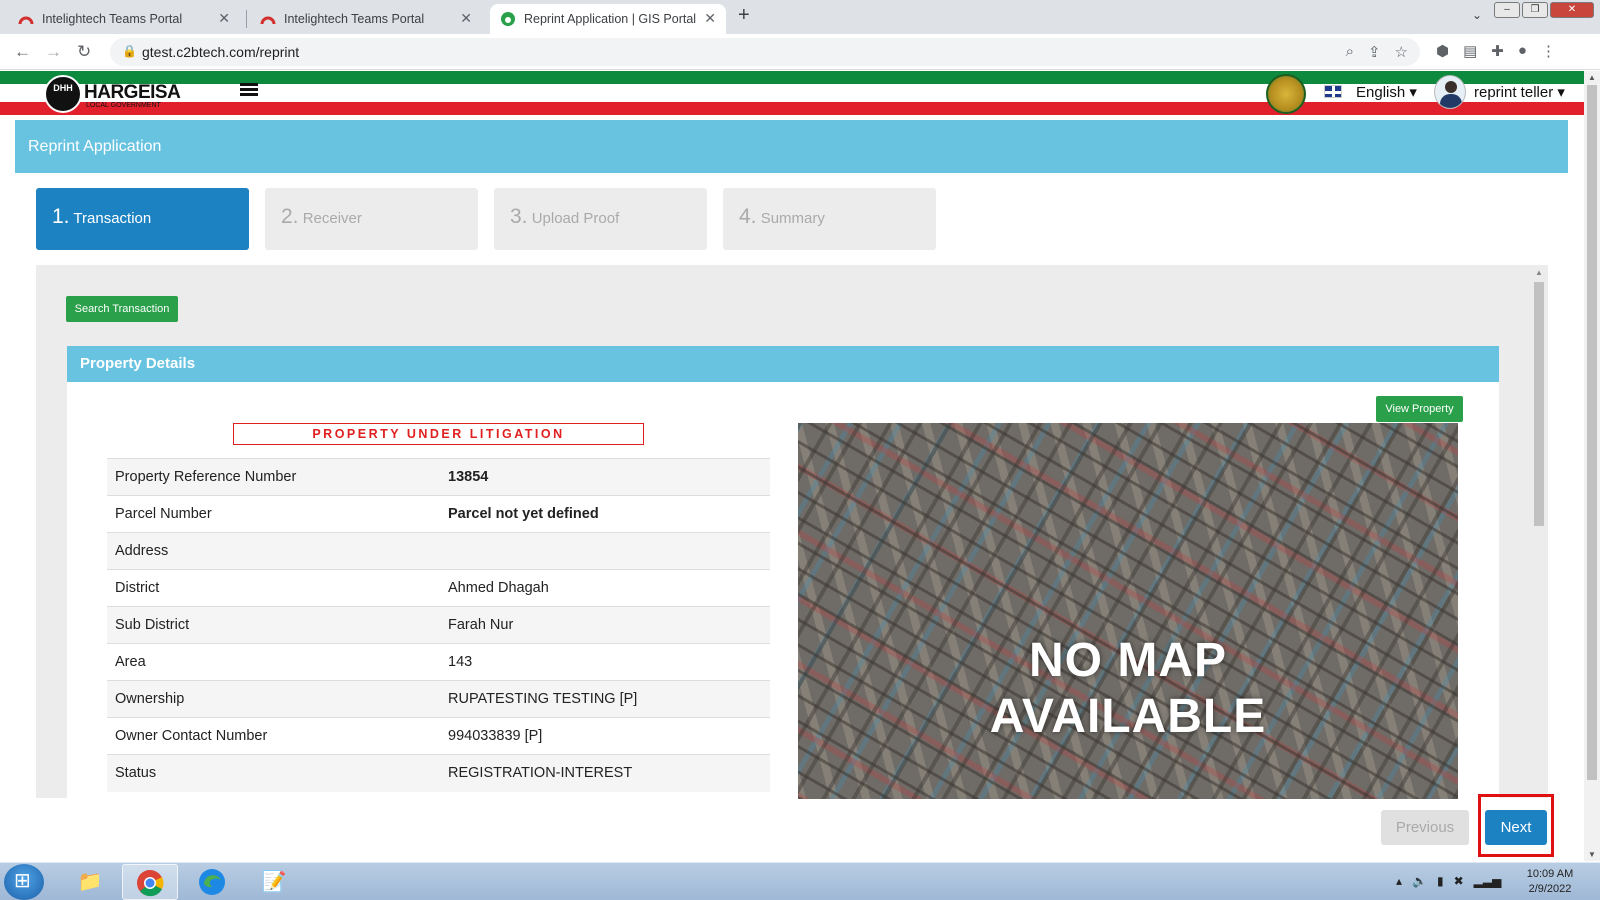  Describe the element at coordinates (792, 218) in the screenshot. I see `step-label: Summary` at that location.